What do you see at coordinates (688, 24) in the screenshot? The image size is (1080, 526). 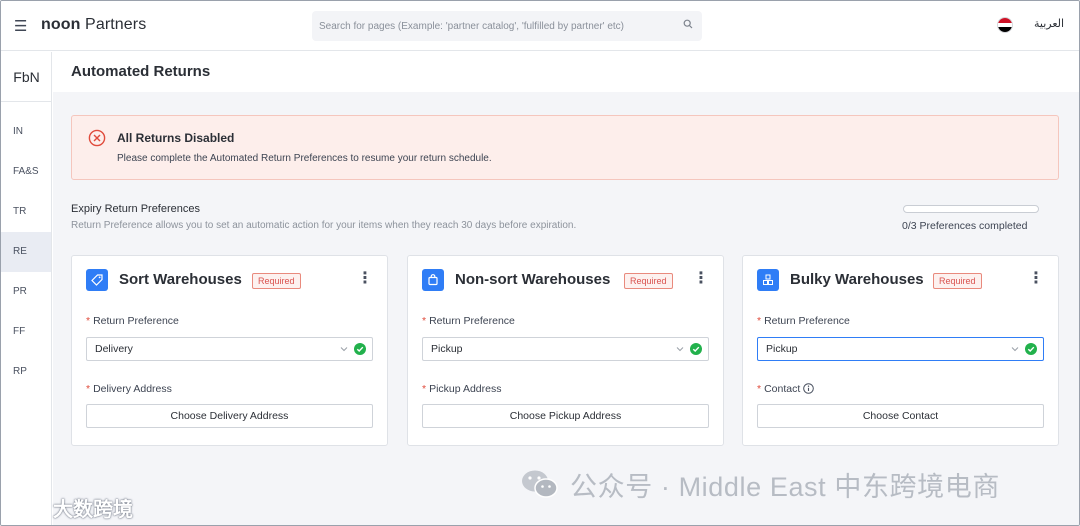 I see `search-icon` at bounding box center [688, 24].